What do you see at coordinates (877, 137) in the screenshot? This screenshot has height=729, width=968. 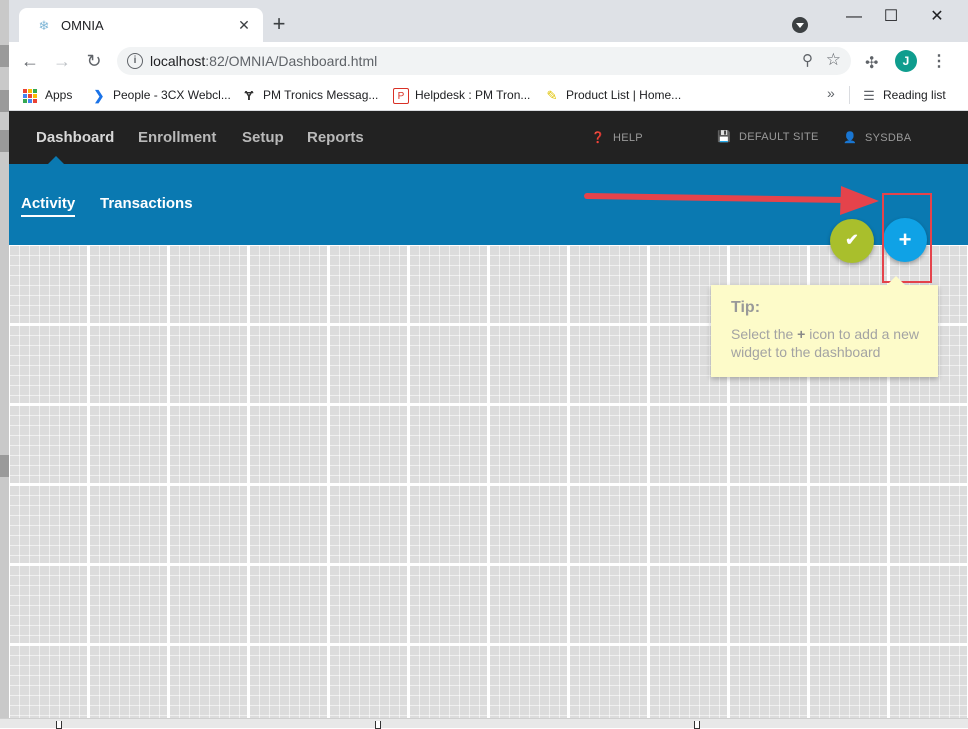 I see `user-menu: 👤 SYSDBA` at bounding box center [877, 137].